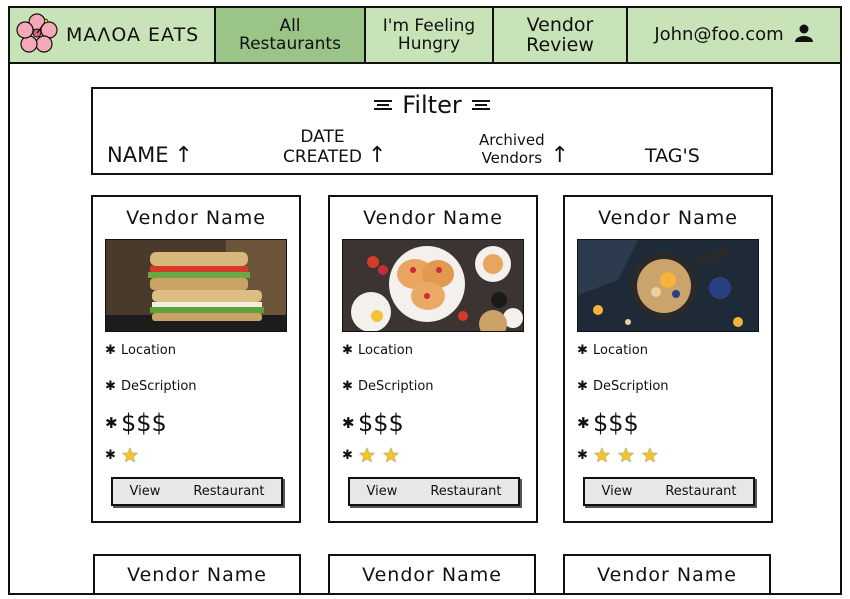 The height and width of the screenshot is (599, 850). I want to click on sort-date-label: DATE CREATED, so click(322, 147).